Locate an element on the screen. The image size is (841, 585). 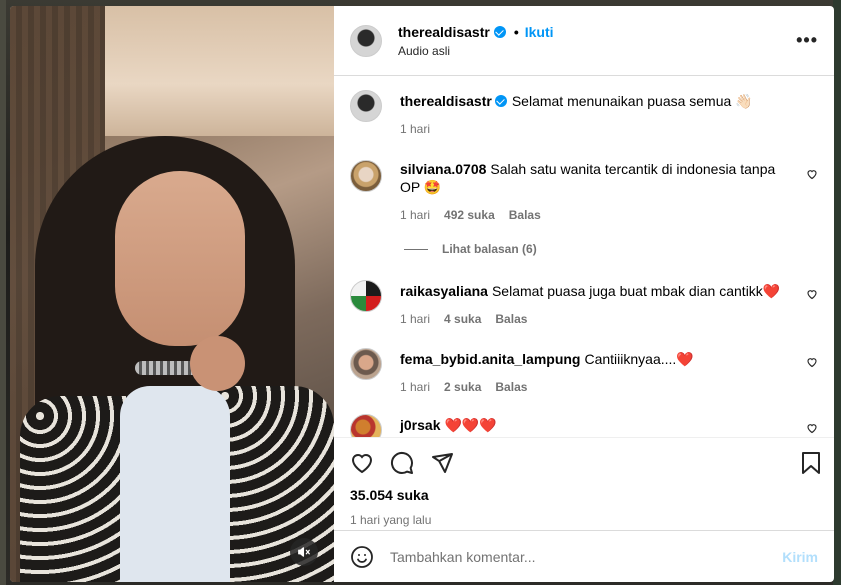
comment-likes: 4 suka is located at coordinates (462, 319).